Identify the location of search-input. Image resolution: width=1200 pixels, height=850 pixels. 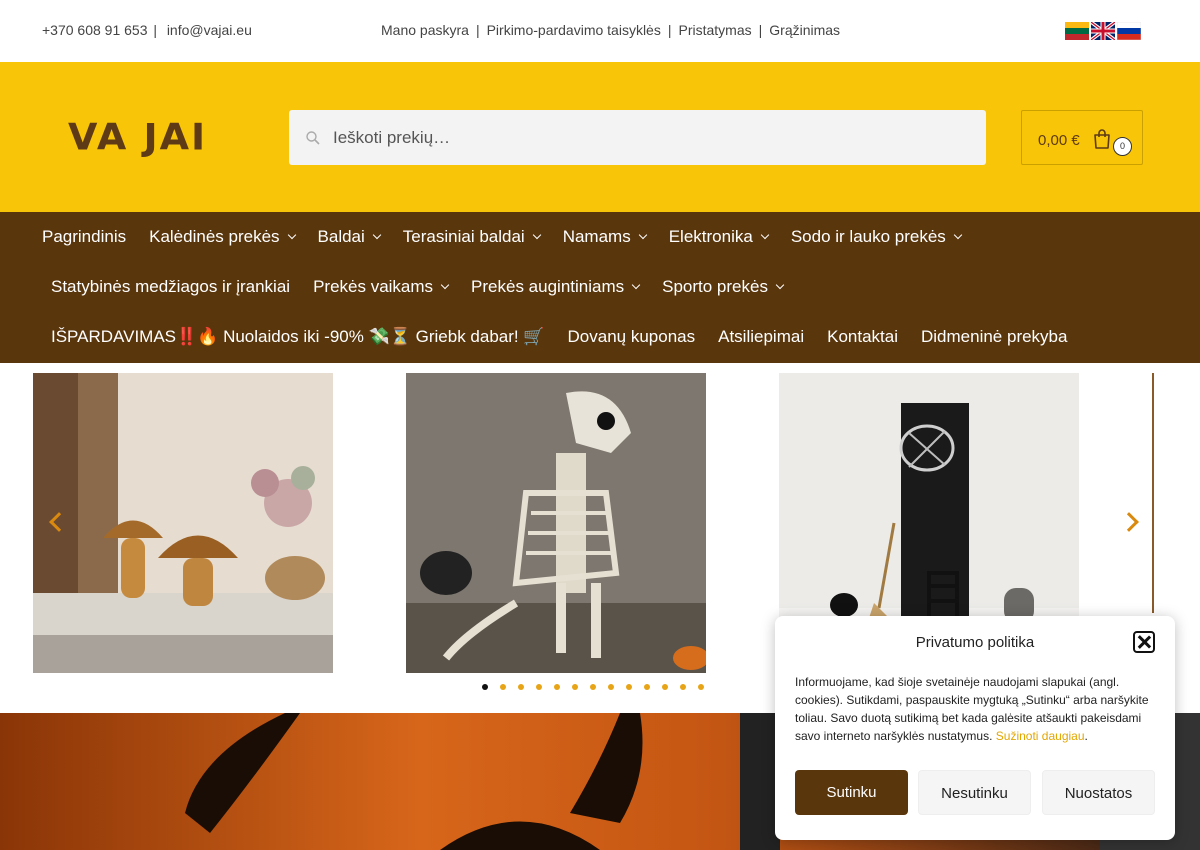
(653, 137).